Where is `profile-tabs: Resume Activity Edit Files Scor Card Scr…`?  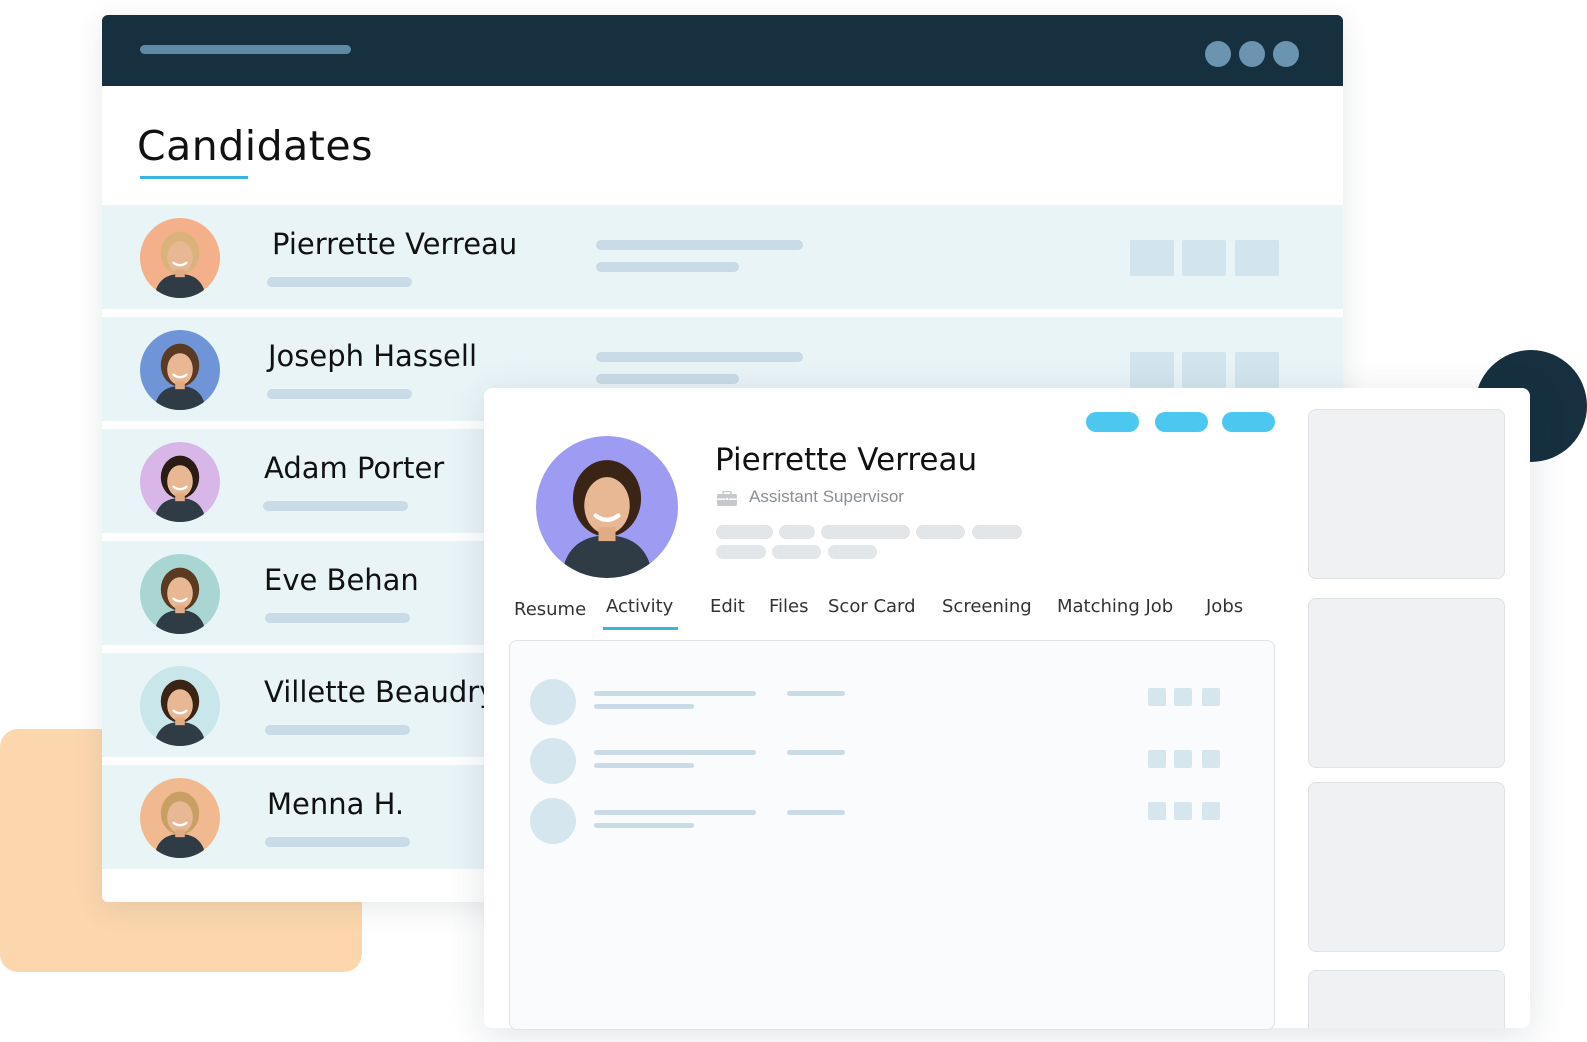 profile-tabs: Resume Activity Edit Files Scor Card Scr… is located at coordinates (894, 613).